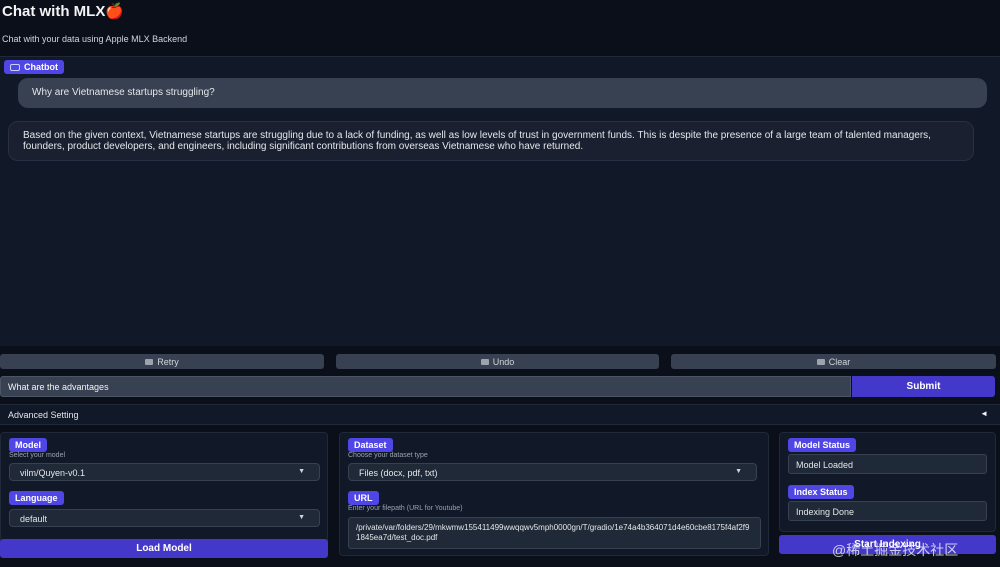 This screenshot has width=1000, height=567. I want to click on language-select-value: default, so click(34, 519).